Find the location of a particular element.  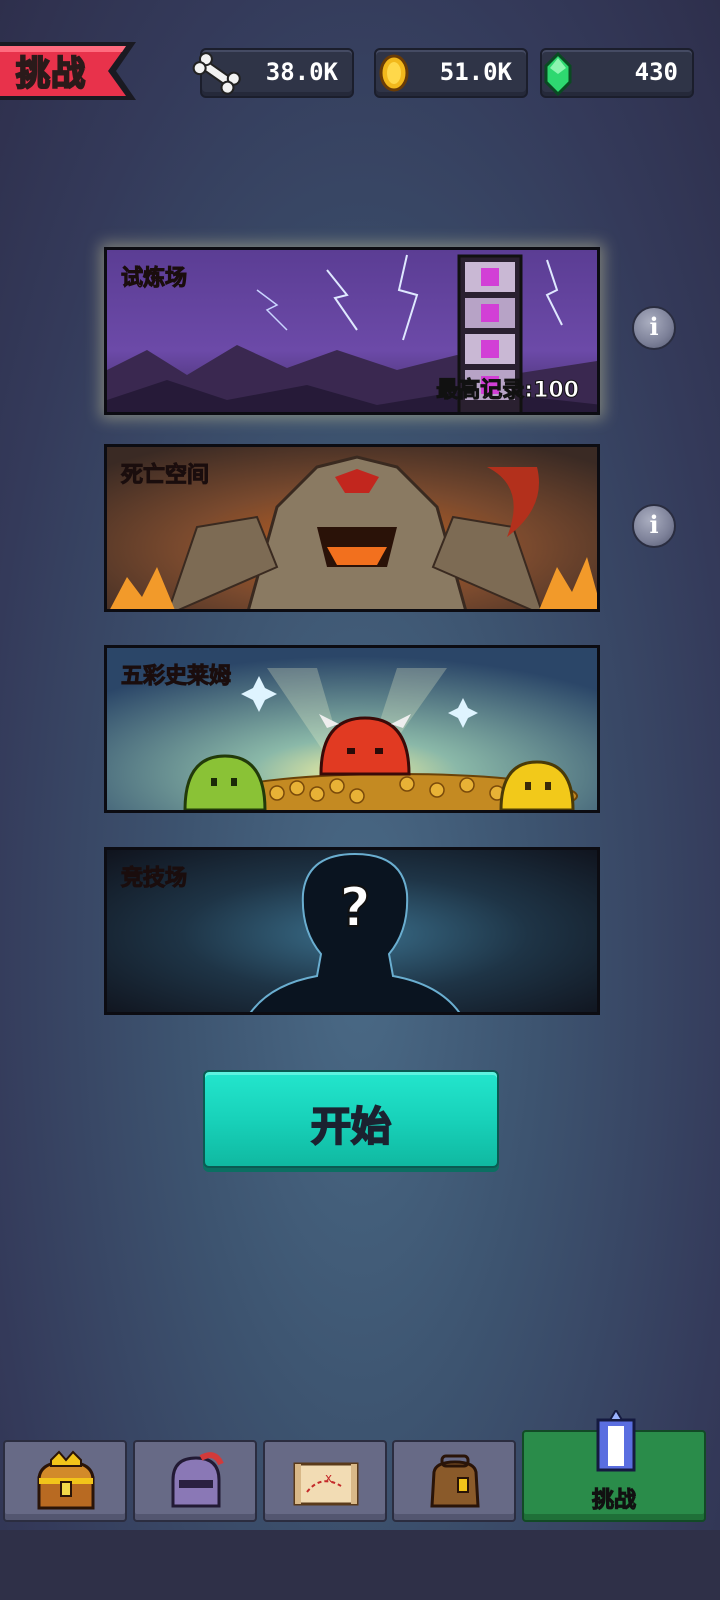

red-slime is located at coordinates (365, 745).